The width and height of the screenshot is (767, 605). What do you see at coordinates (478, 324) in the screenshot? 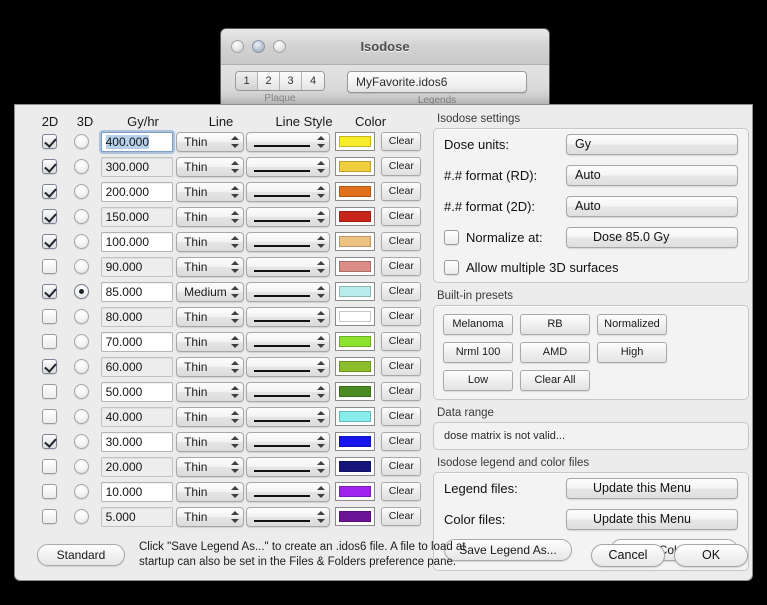
I see `preset-button: Melanoma` at bounding box center [478, 324].